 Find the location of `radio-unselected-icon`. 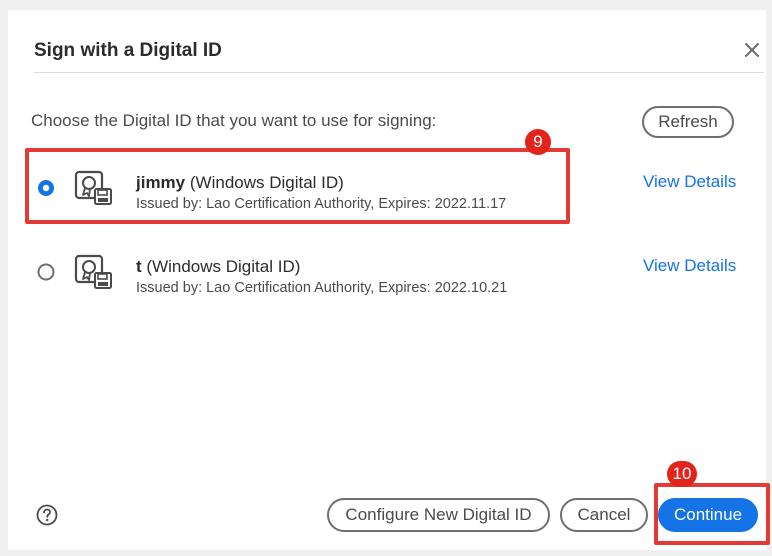

radio-unselected-icon is located at coordinates (46, 272).